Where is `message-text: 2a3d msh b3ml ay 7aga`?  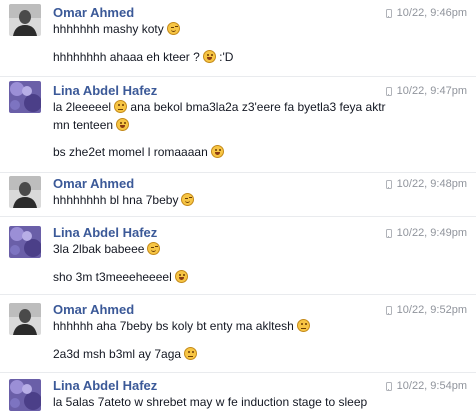
message-text: 2a3d msh b3ml ay 7aga is located at coordinates (253, 354).